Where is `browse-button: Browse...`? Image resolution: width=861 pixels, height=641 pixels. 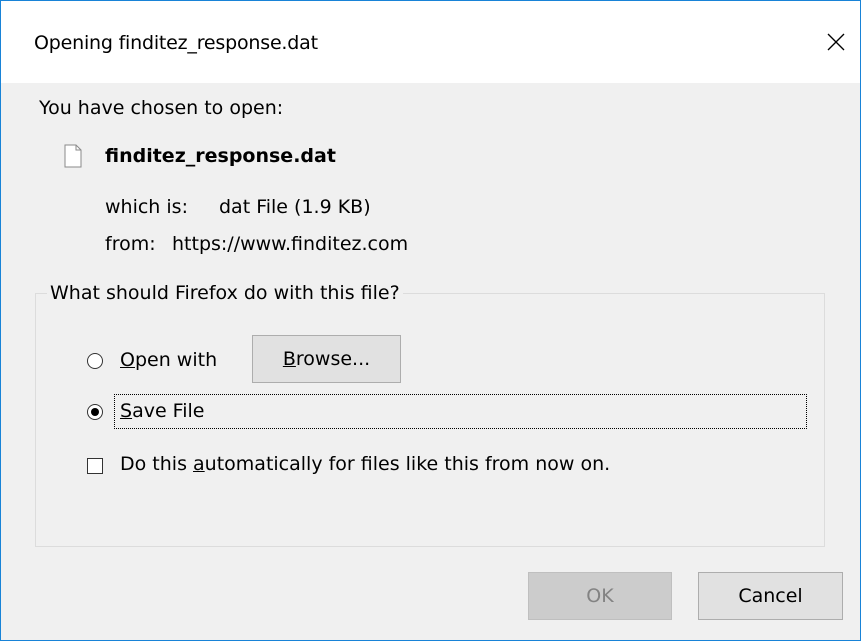
browse-button: Browse... is located at coordinates (326, 359).